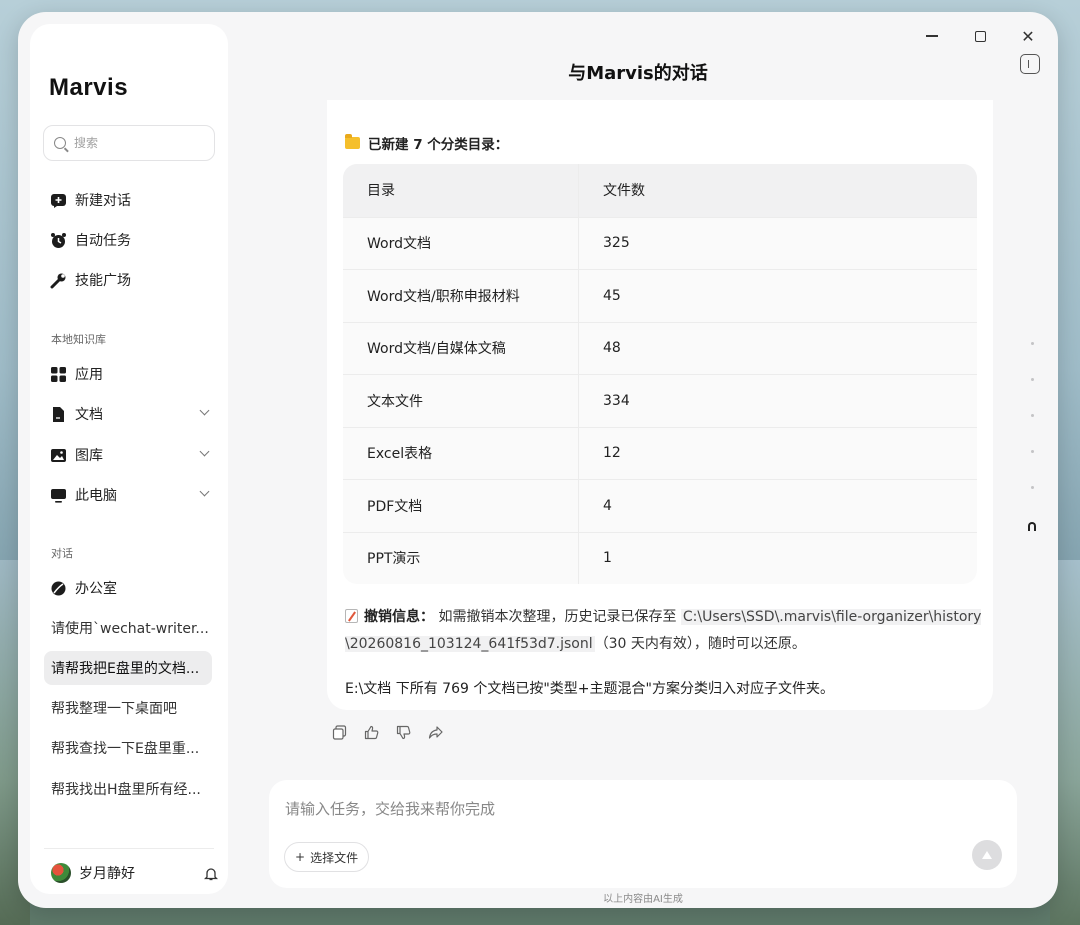 The width and height of the screenshot is (1080, 925). I want to click on table-cell: Excel表格, so click(461, 453).